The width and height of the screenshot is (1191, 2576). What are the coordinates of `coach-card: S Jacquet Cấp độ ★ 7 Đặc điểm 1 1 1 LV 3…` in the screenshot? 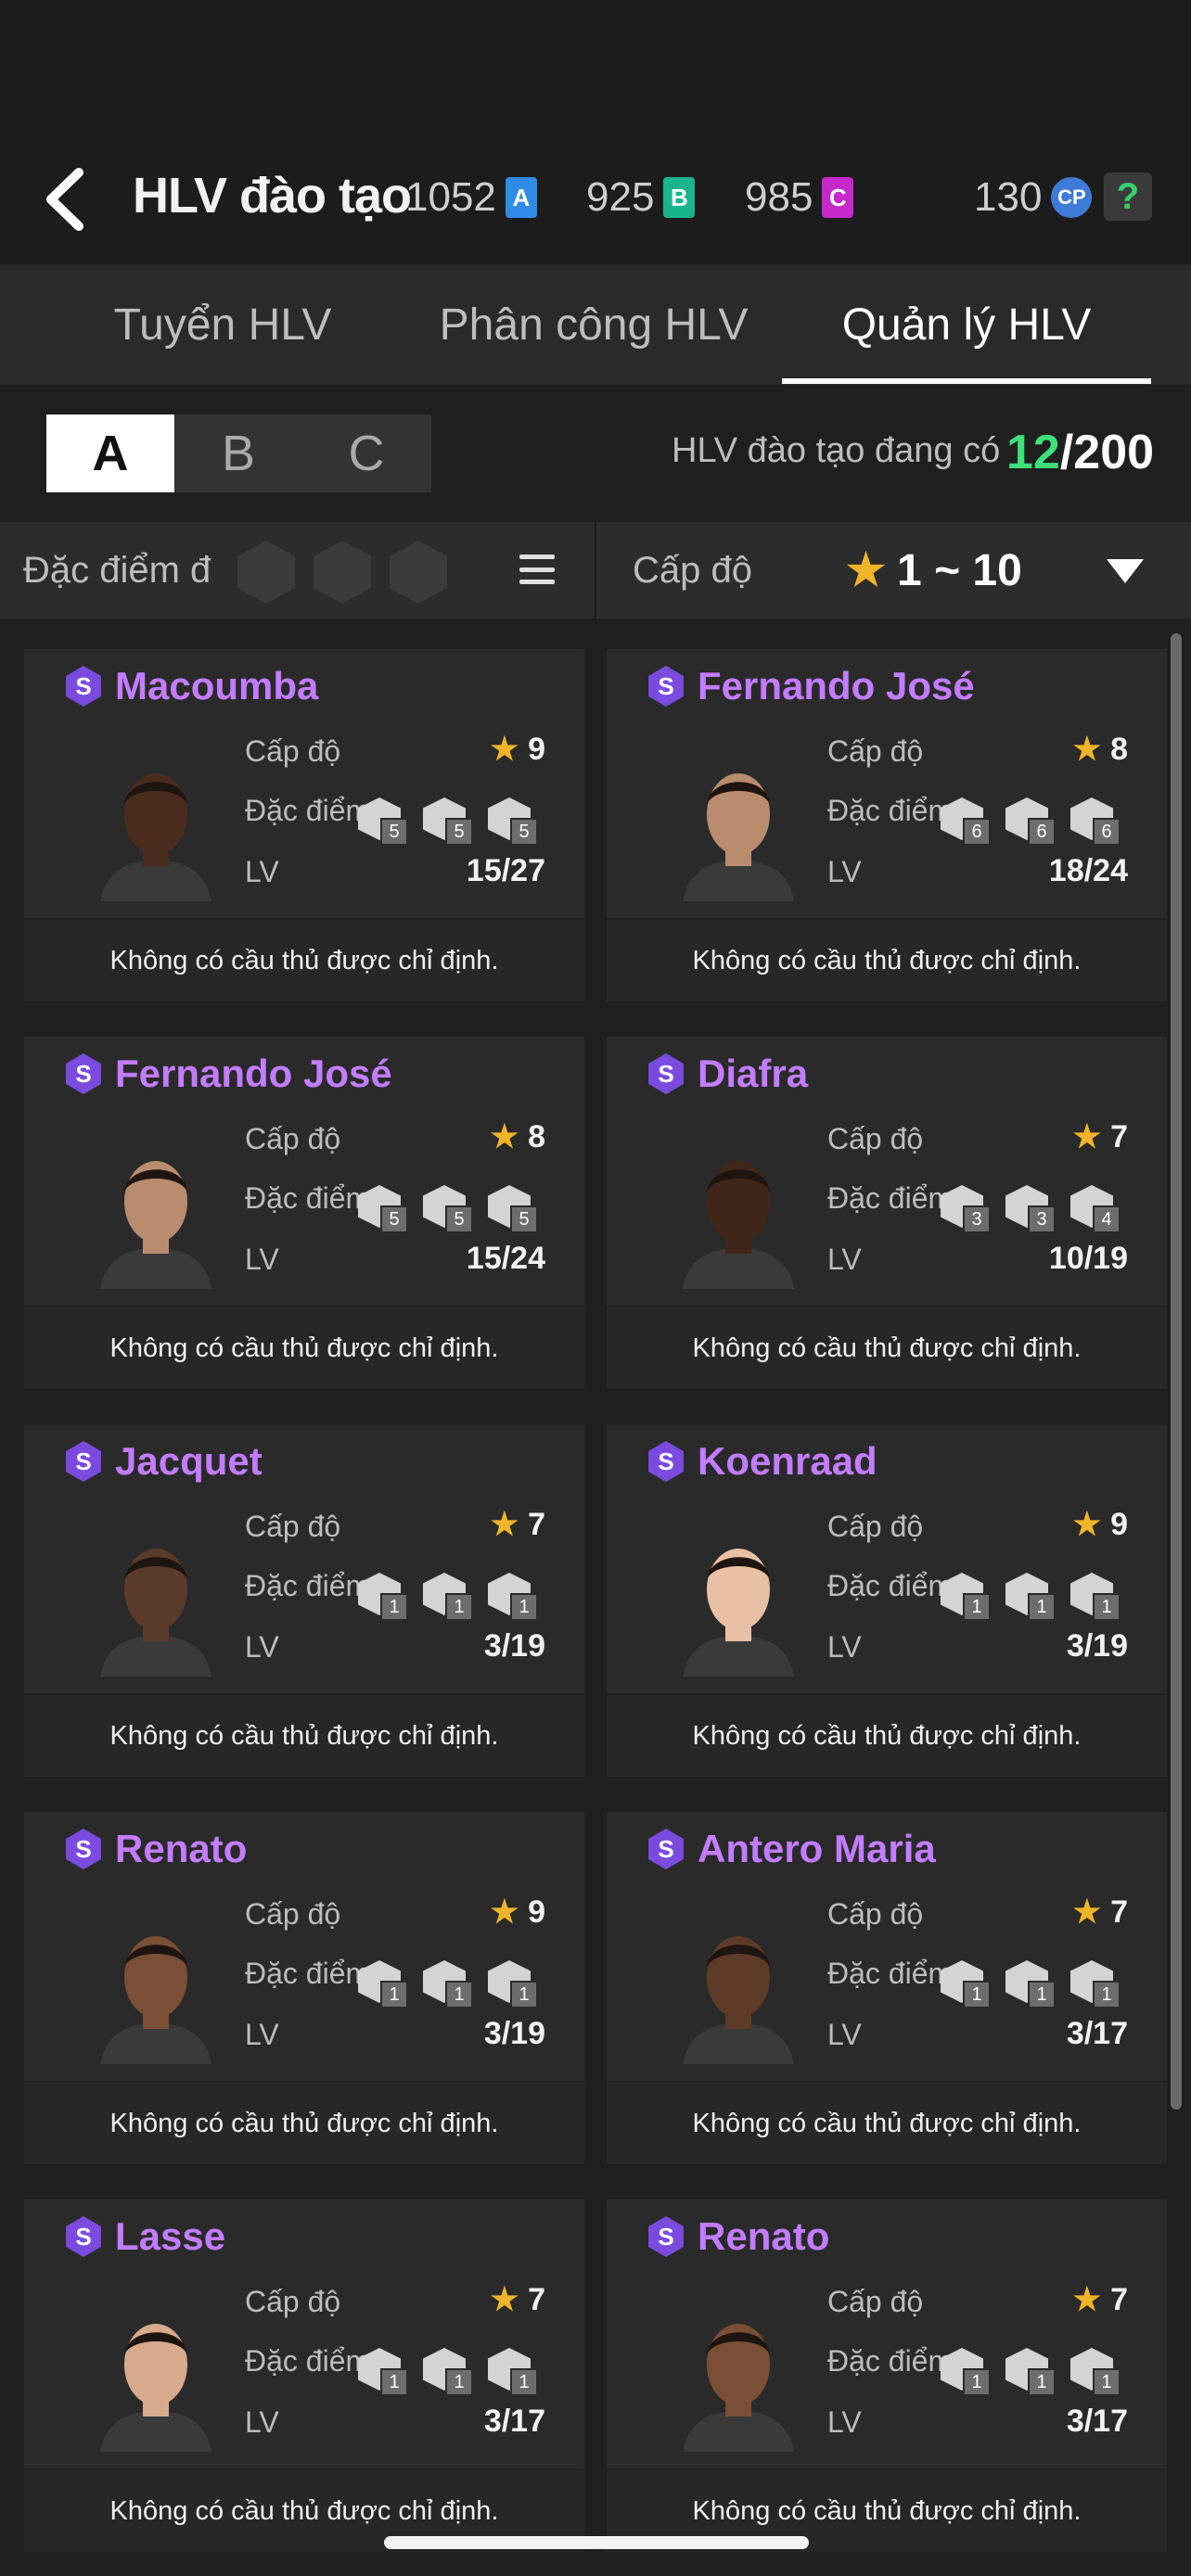 It's located at (304, 1600).